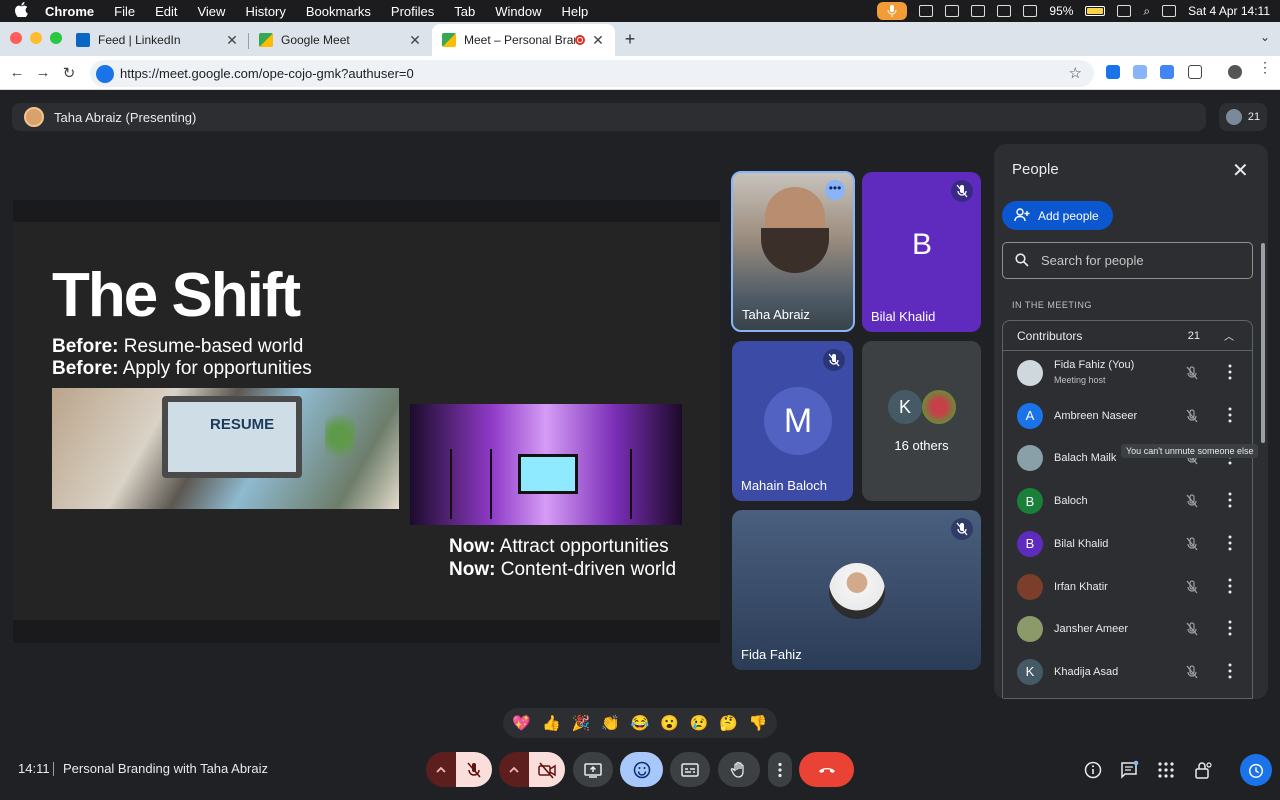 The height and width of the screenshot is (800, 1280). I want to click on menu-tab: Tab, so click(464, 11).